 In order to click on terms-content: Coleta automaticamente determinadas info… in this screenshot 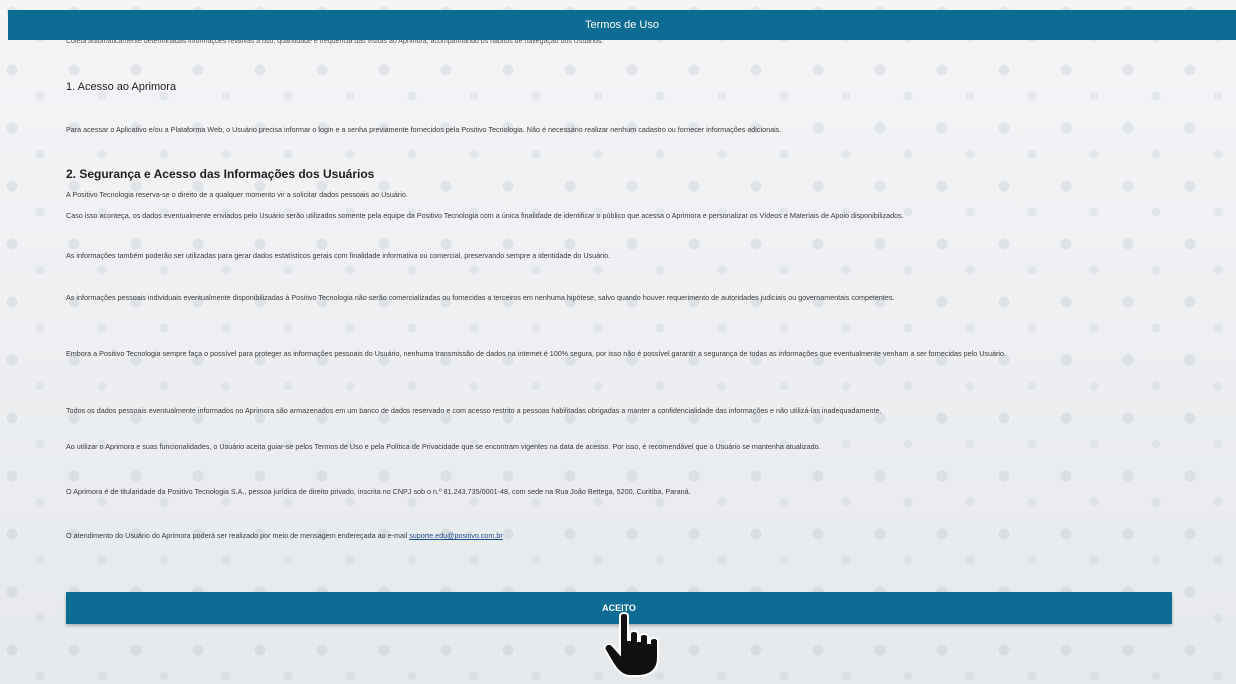, I will do `click(621, 42)`.